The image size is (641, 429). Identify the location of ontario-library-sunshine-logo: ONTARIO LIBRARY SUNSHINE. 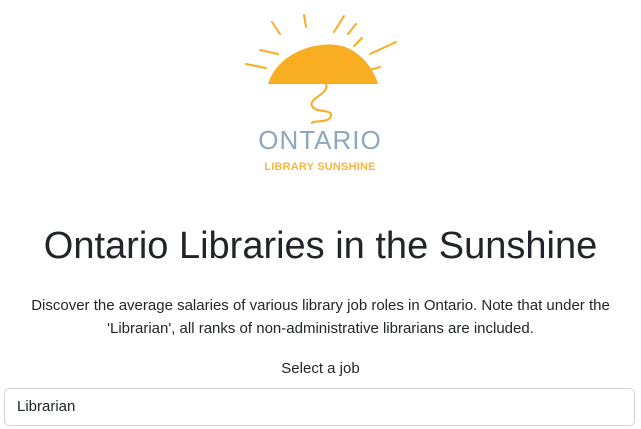
(320, 96).